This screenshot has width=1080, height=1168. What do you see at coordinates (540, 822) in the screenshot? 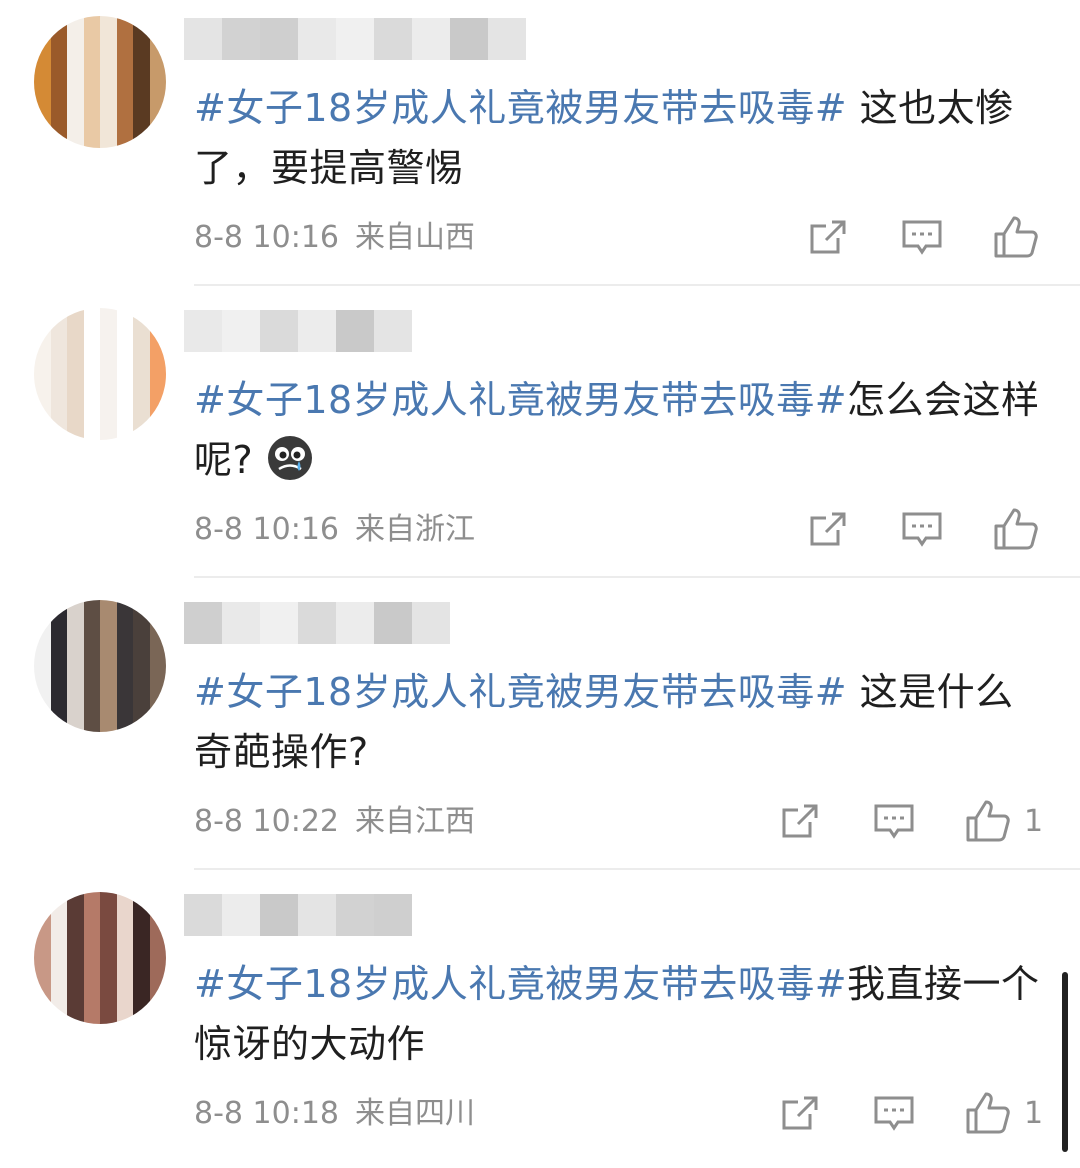
I see `action-bar: 1` at bounding box center [540, 822].